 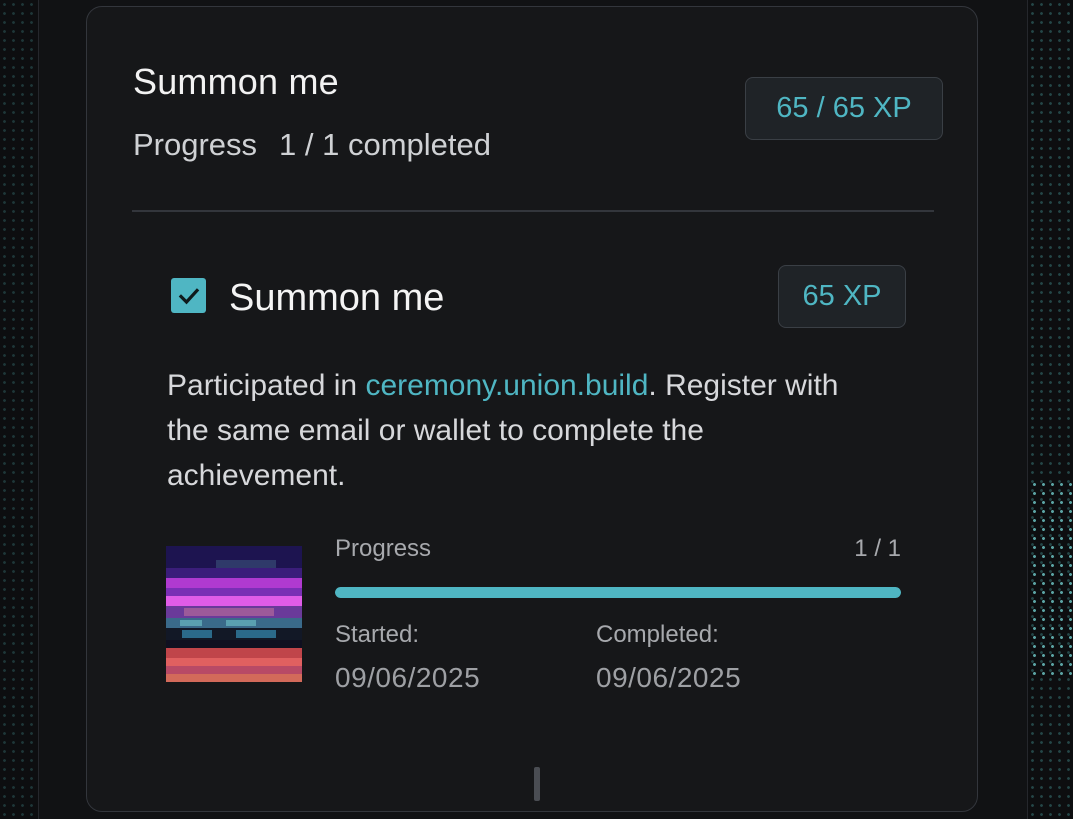 I want to click on decorative-dot-pattern-left, so click(x=19, y=409).